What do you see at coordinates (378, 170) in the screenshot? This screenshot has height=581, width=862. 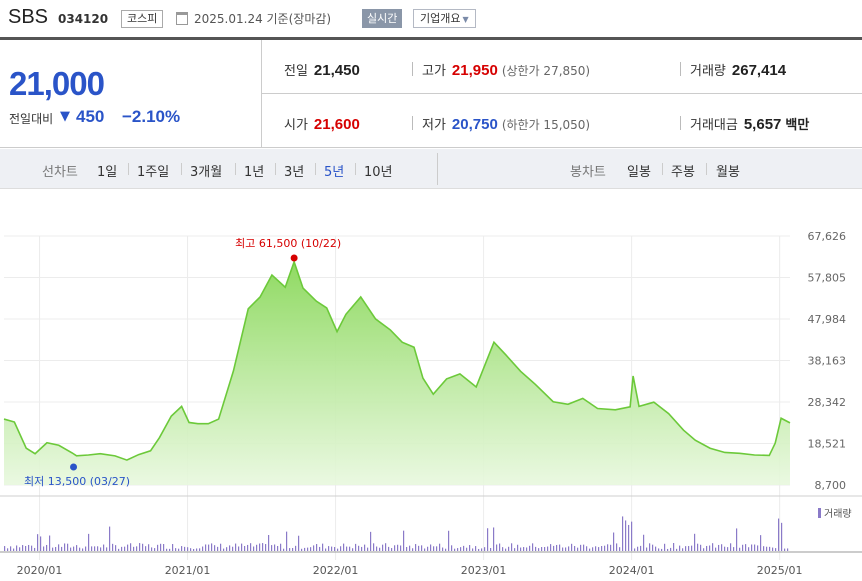 I see `period-10y: 10년` at bounding box center [378, 170].